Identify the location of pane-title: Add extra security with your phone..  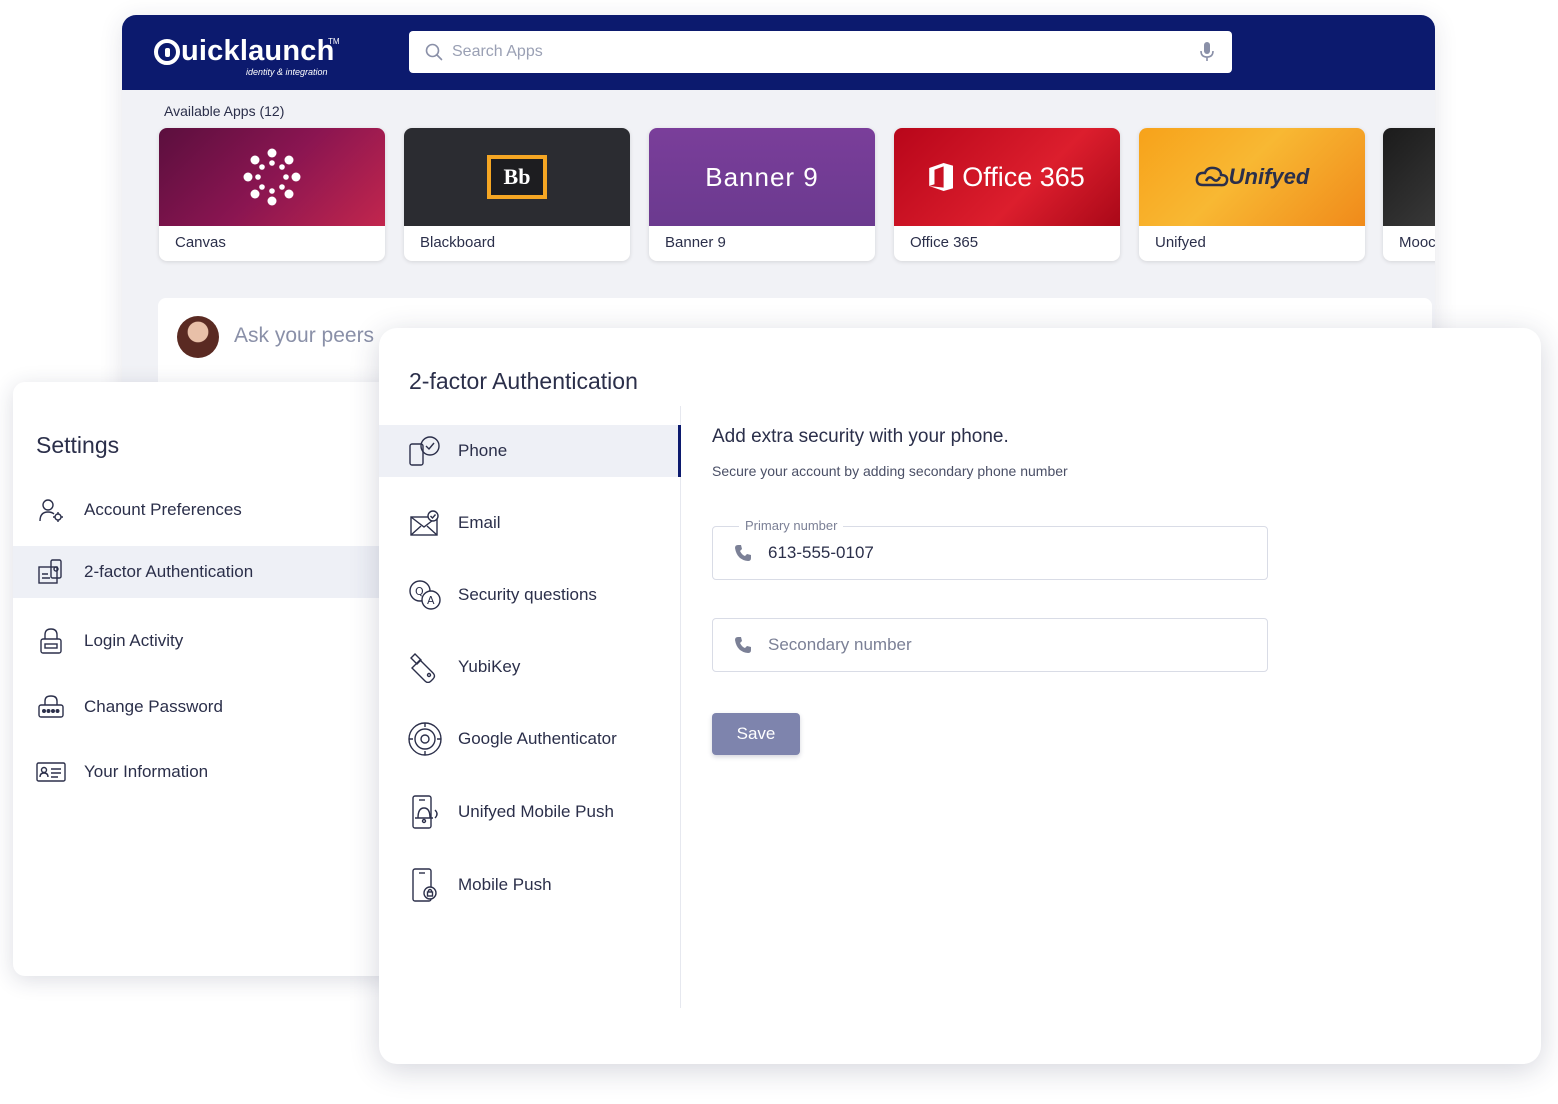
(860, 436).